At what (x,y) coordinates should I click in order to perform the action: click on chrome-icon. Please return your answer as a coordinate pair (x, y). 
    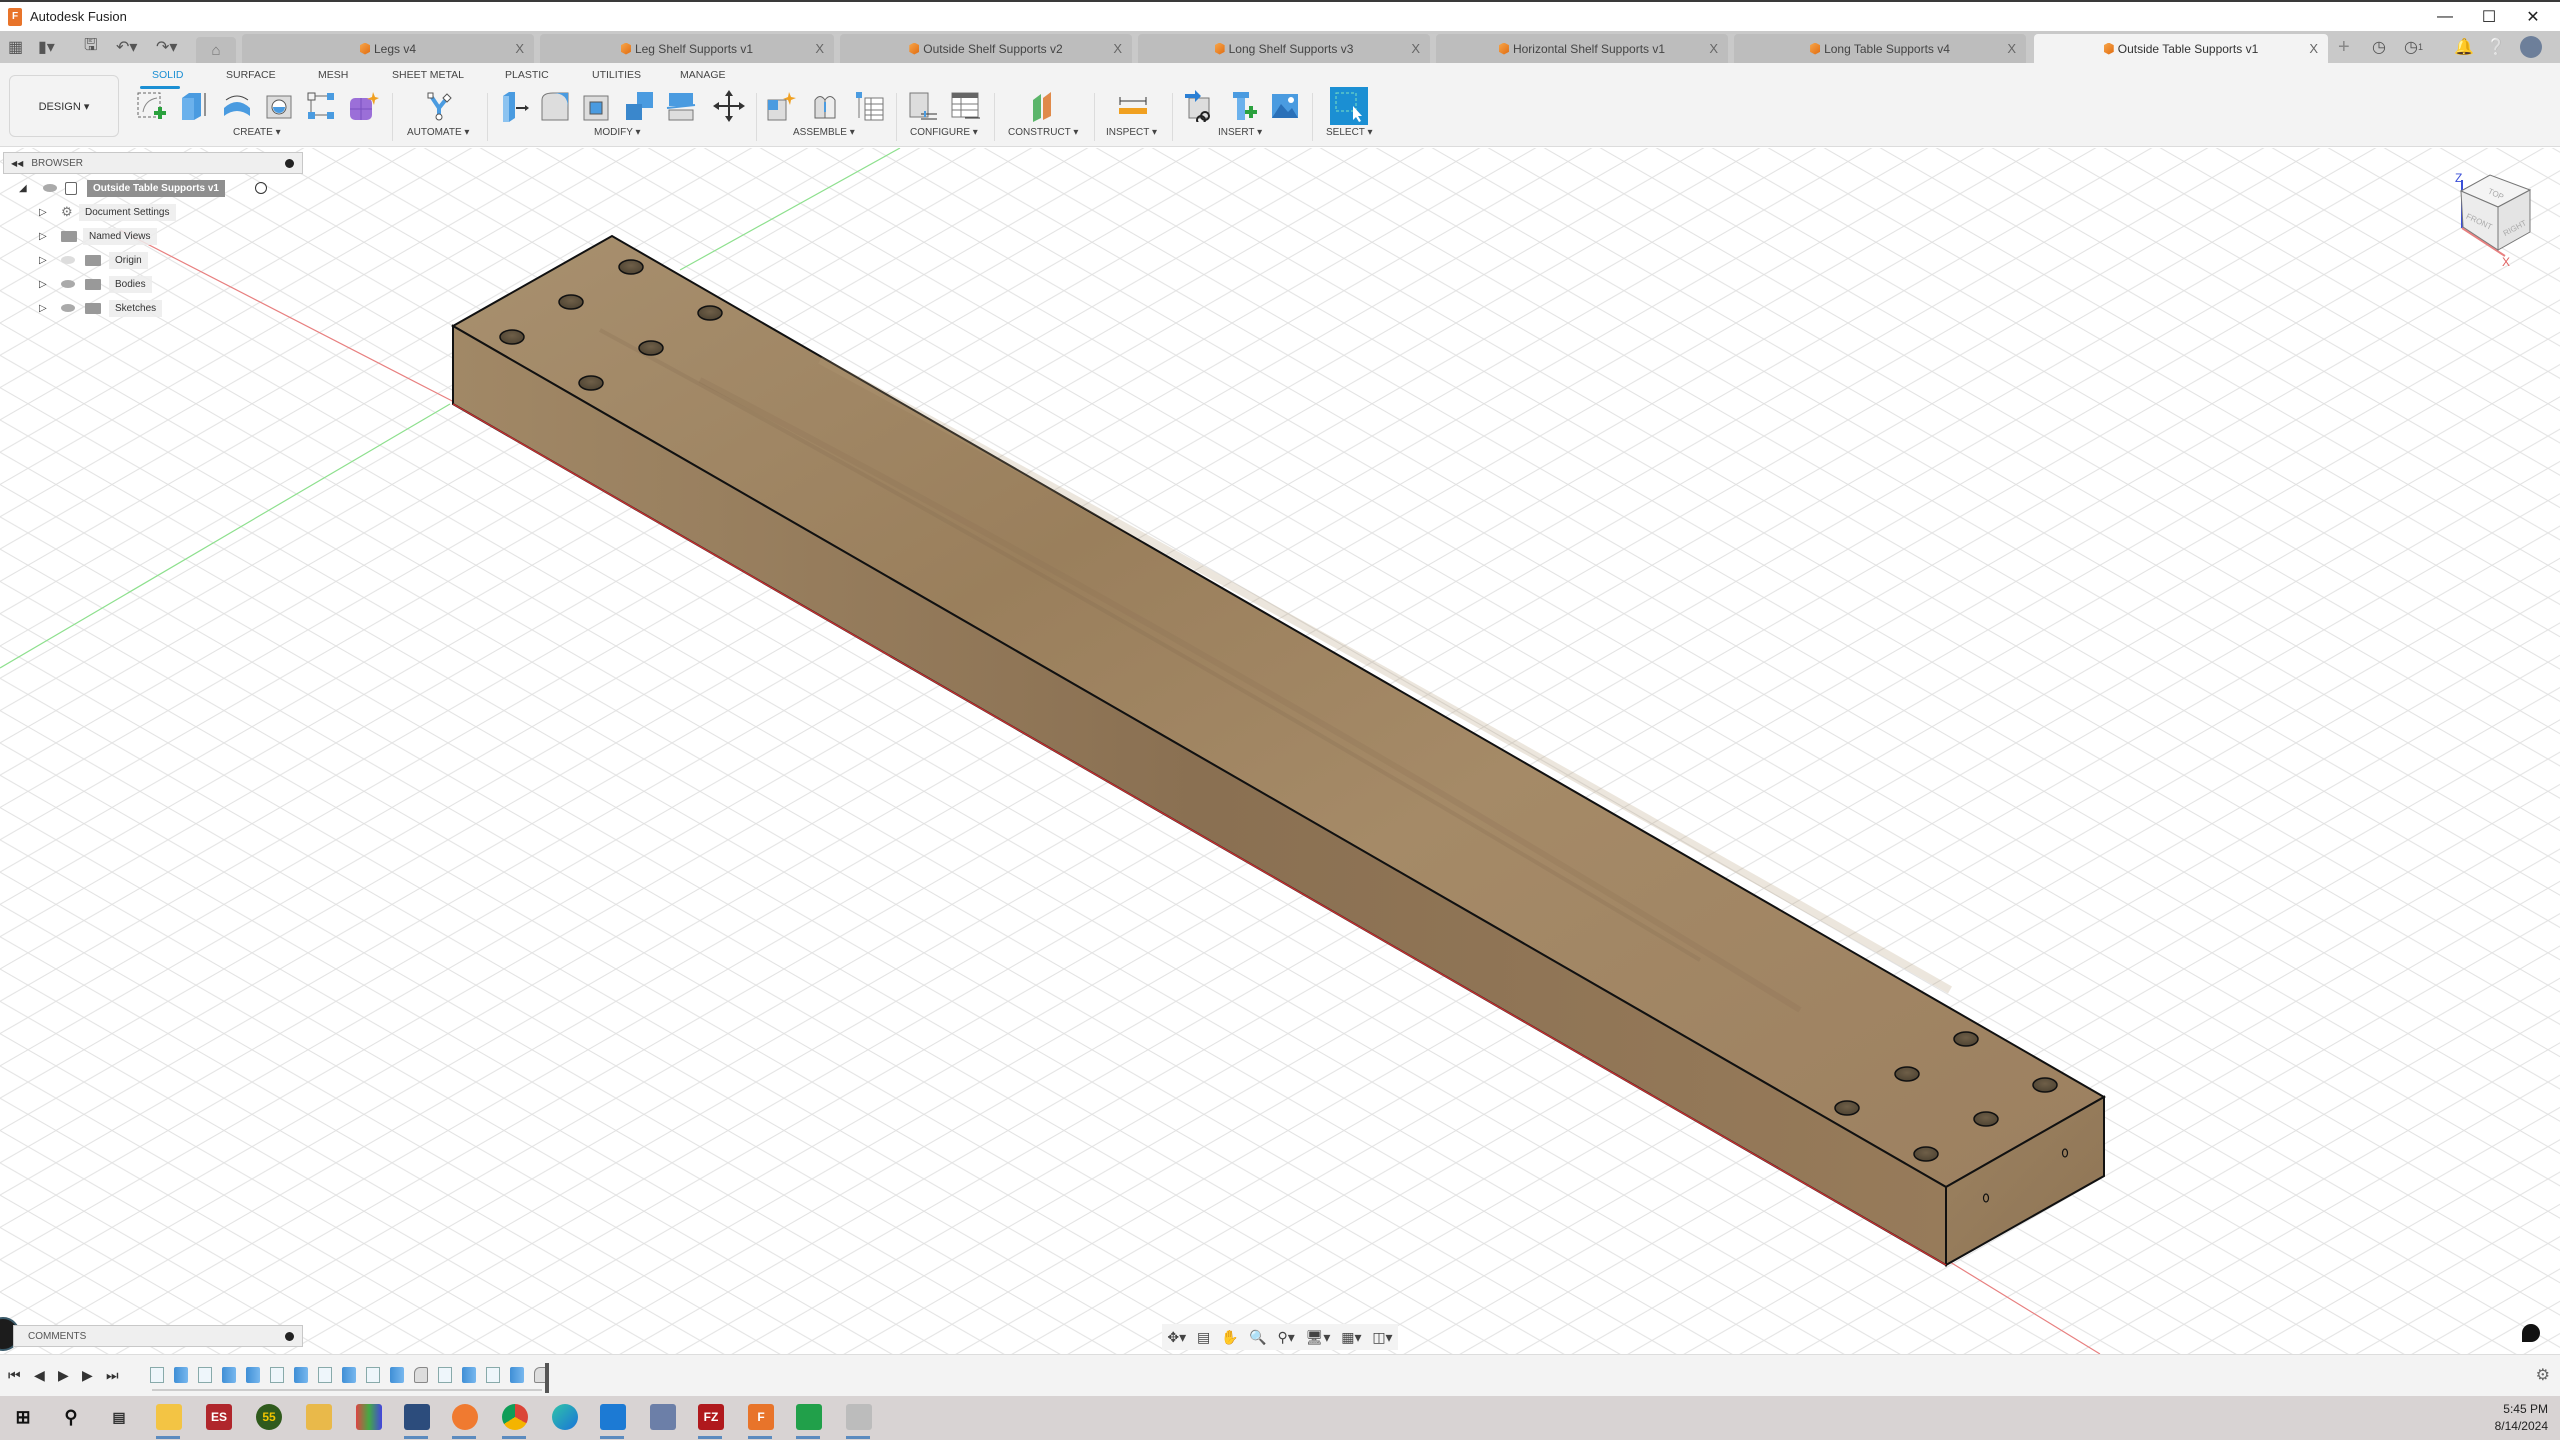
    Looking at the image, I should click on (515, 1417).